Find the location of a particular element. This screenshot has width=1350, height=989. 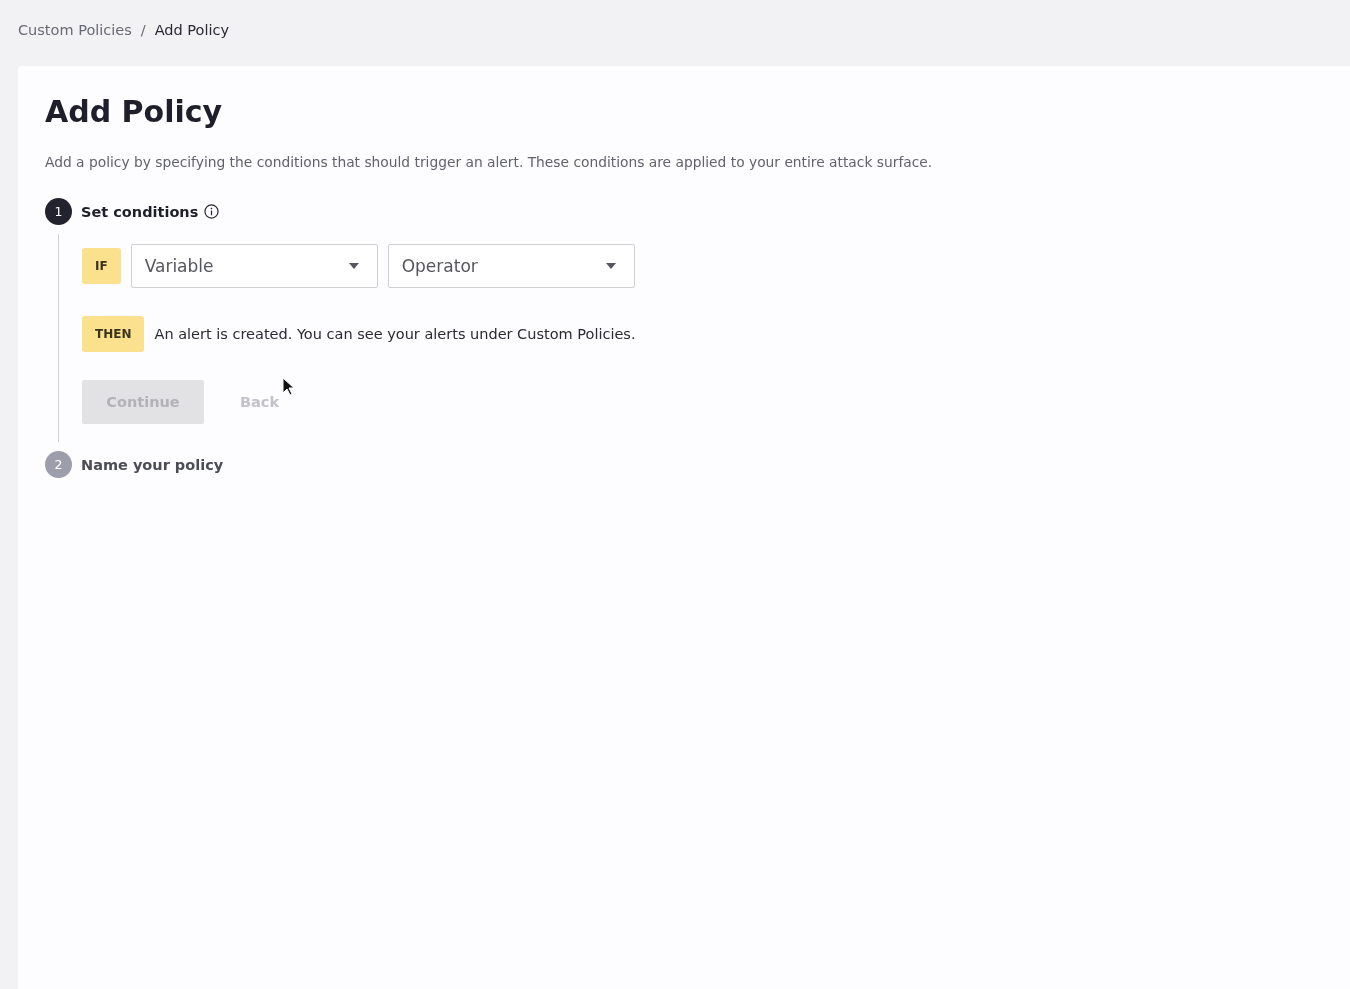

page-description: Add a policy by specifying the conditions that should trigger an alert. These conditions are applied to your entire attack surface. is located at coordinates (489, 162).